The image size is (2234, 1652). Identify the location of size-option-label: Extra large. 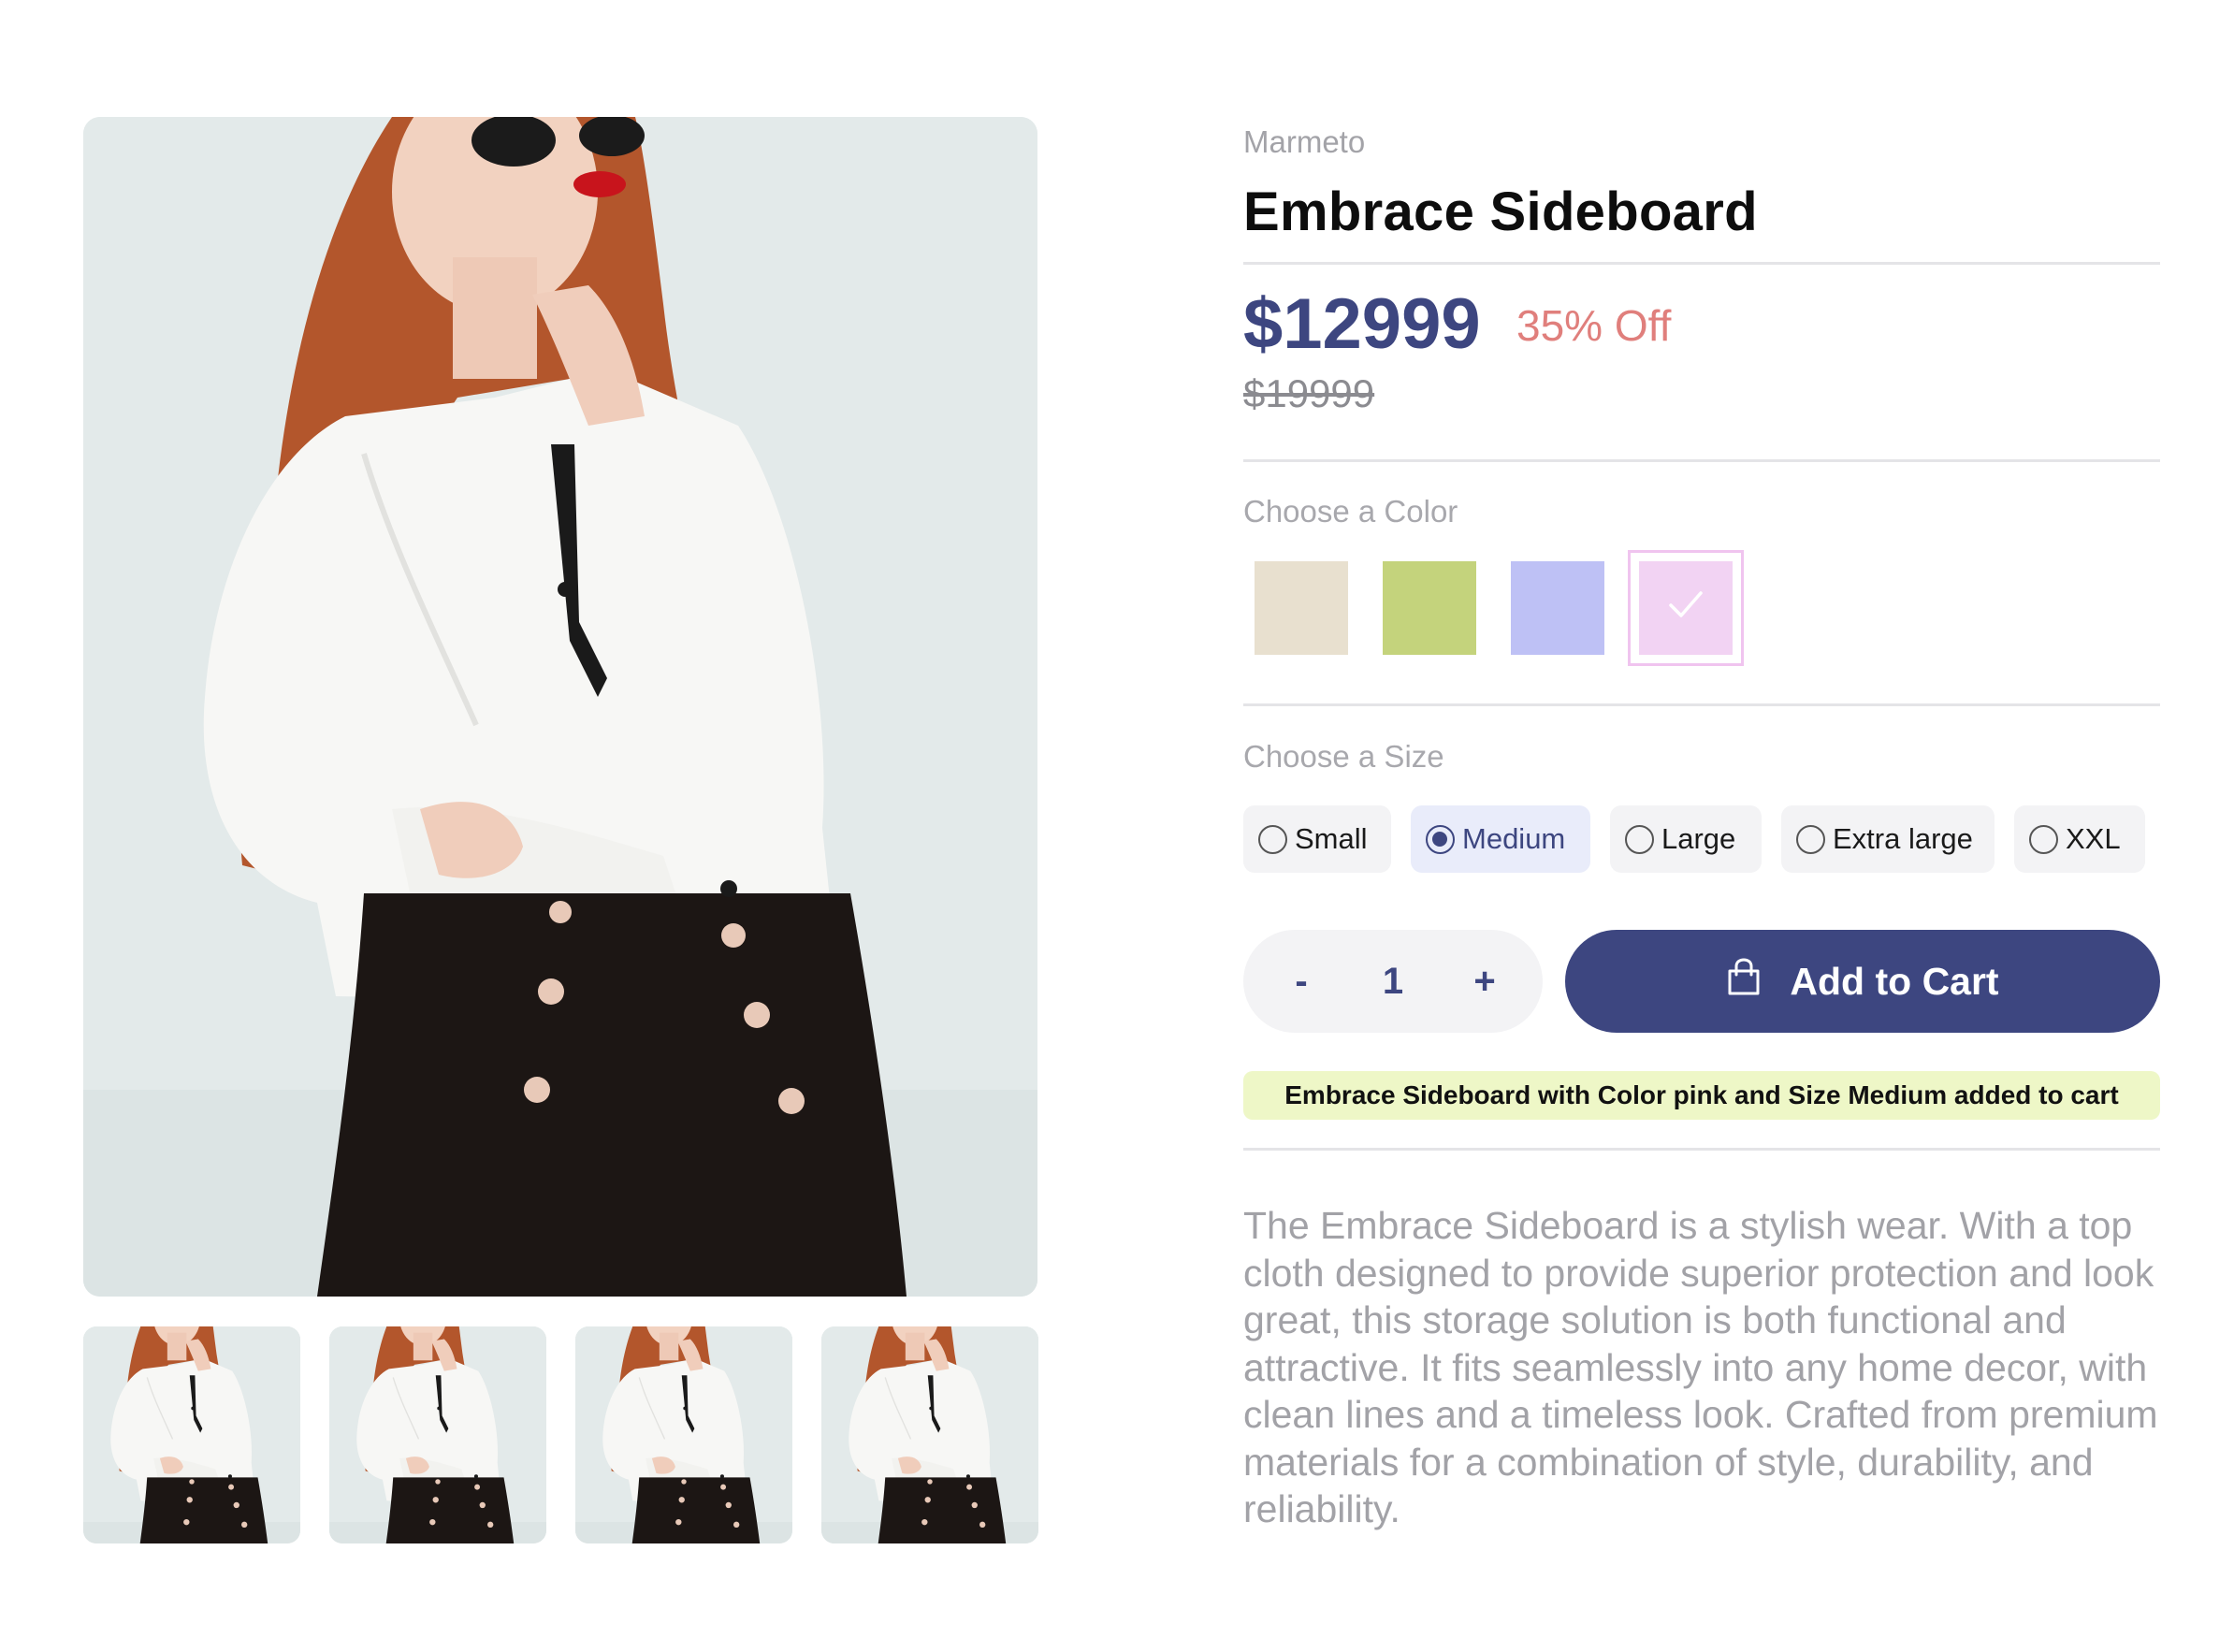
(1903, 838).